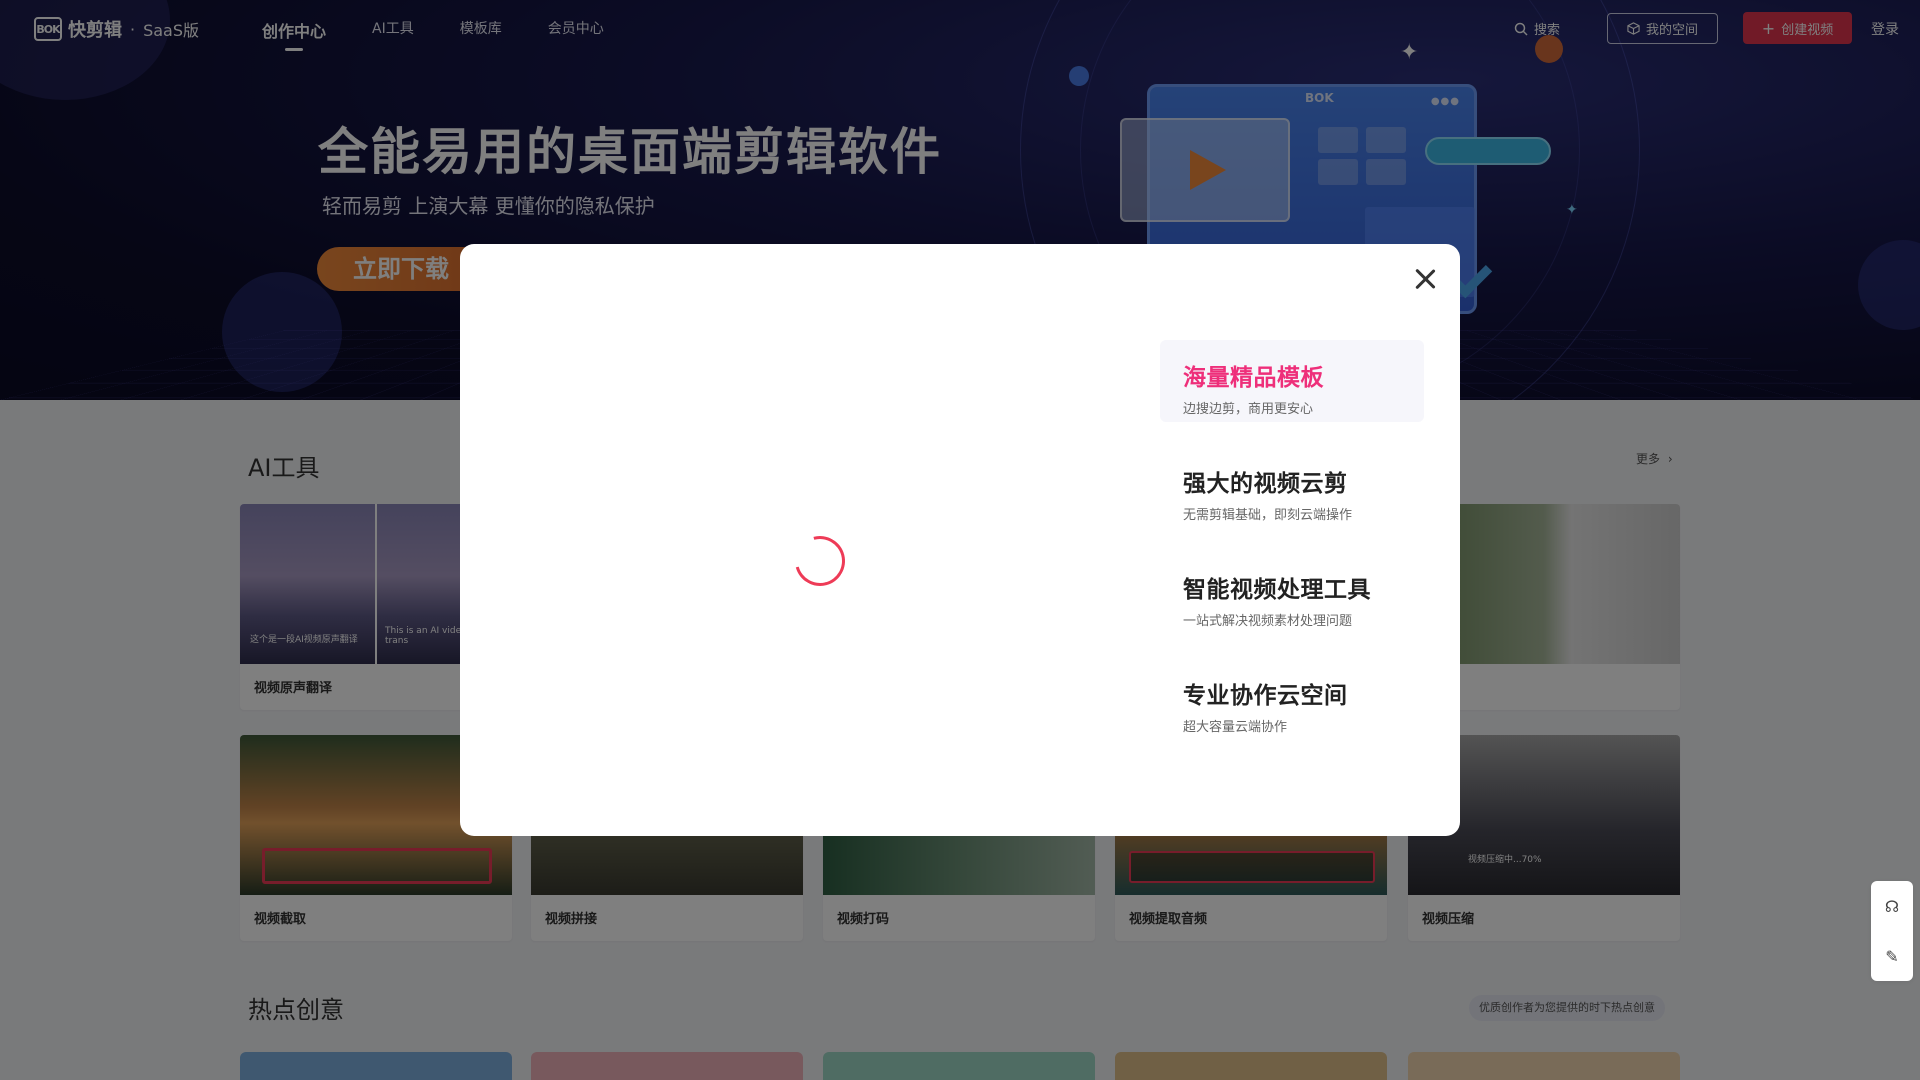 The width and height of the screenshot is (1920, 1080). I want to click on feature-title: 智能视频处理工具, so click(1277, 590).